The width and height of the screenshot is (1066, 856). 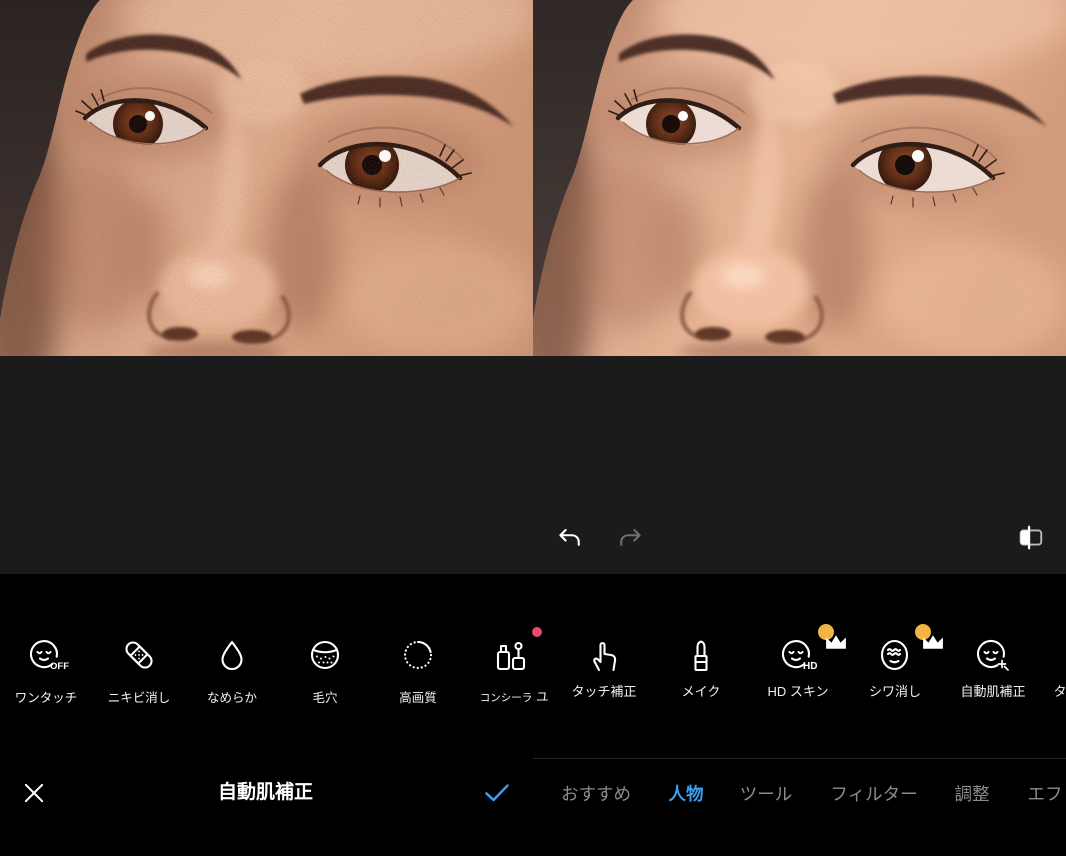 I want to click on tool-high-quality: 高画質, so click(x=418, y=672).